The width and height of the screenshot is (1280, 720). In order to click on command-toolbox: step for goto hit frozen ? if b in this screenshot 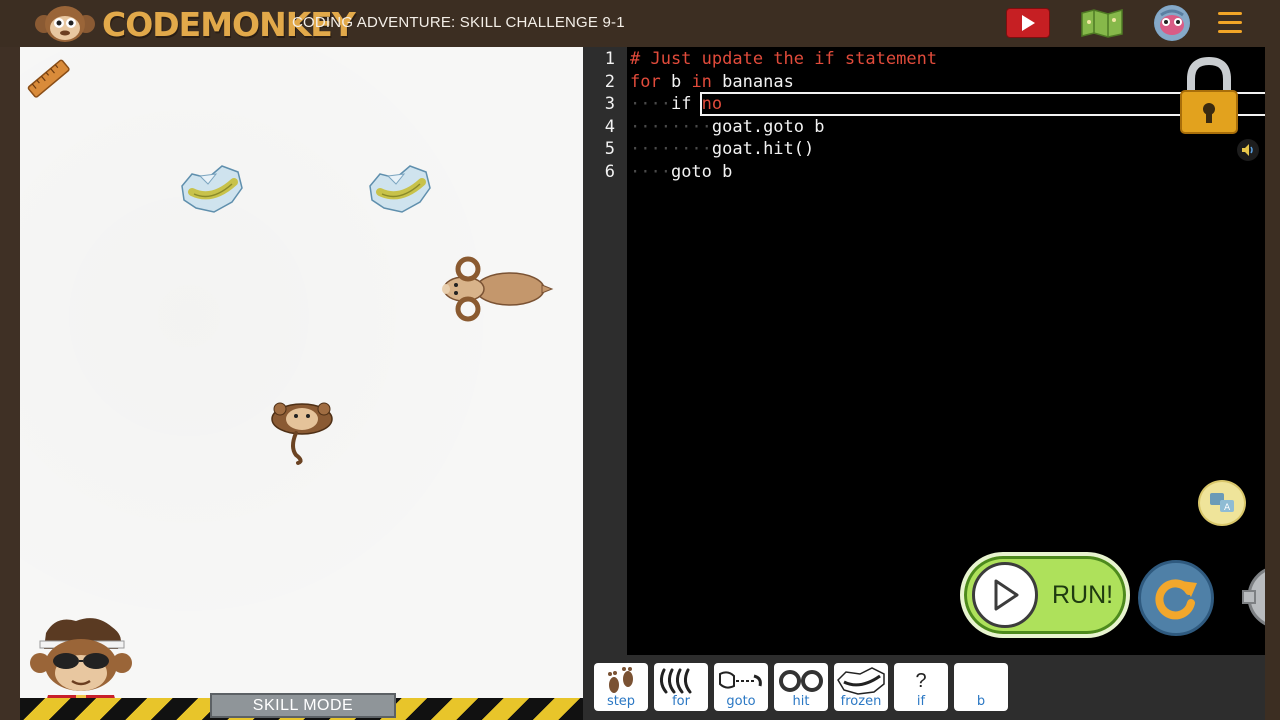, I will do `click(924, 687)`.